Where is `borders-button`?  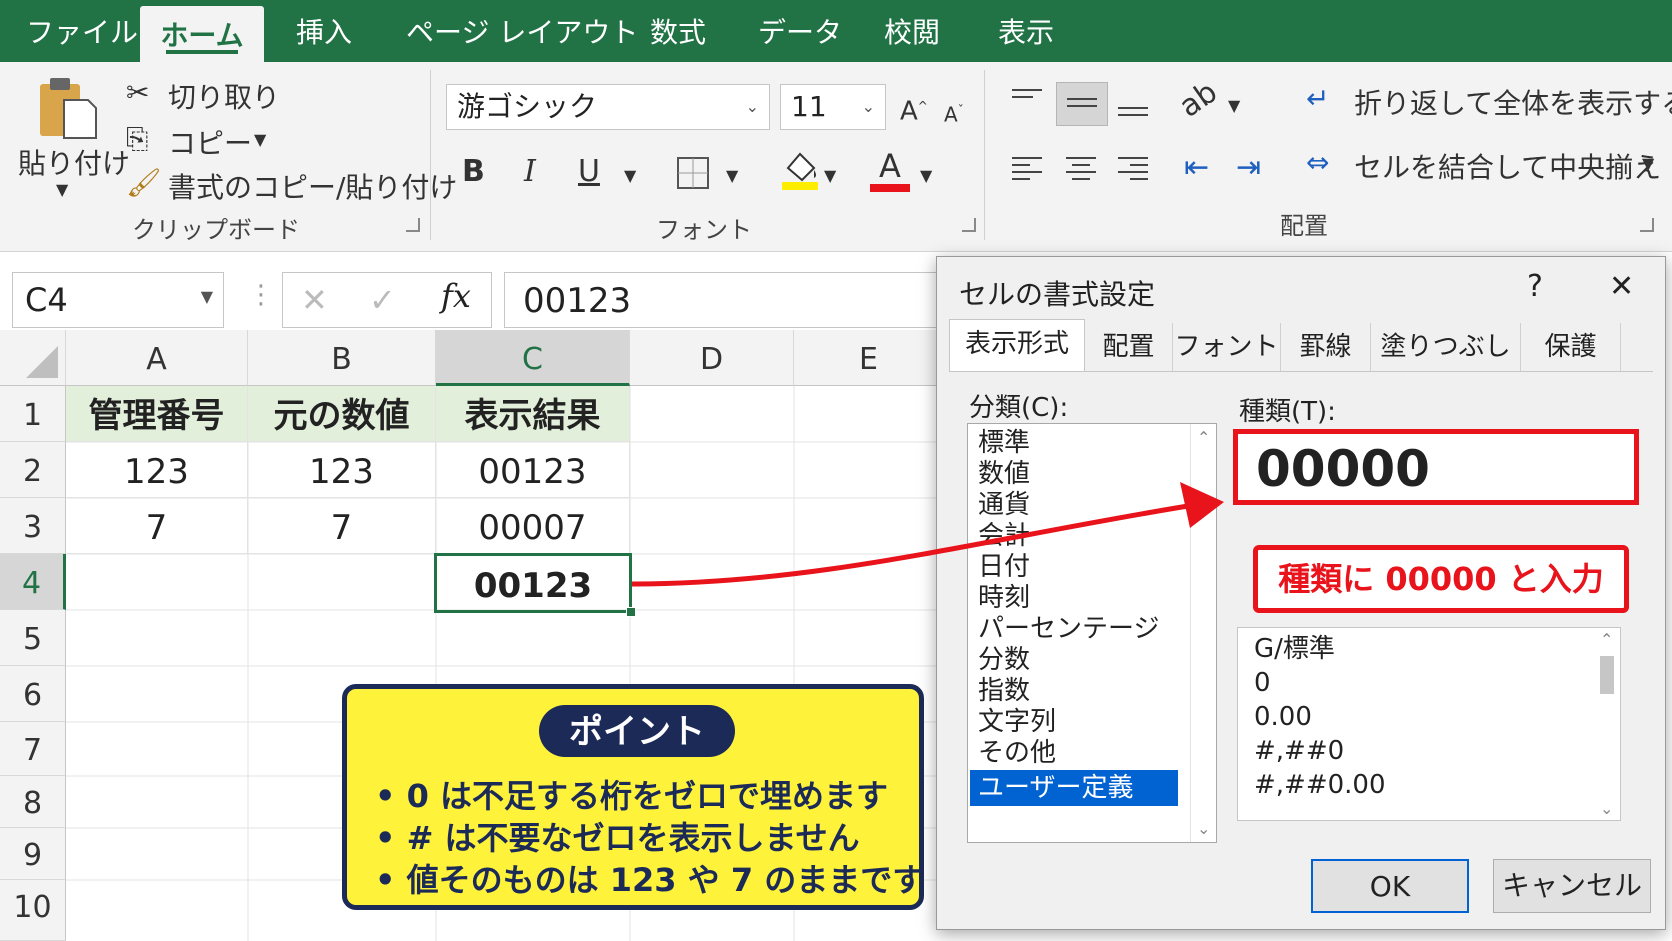 borders-button is located at coordinates (694, 177).